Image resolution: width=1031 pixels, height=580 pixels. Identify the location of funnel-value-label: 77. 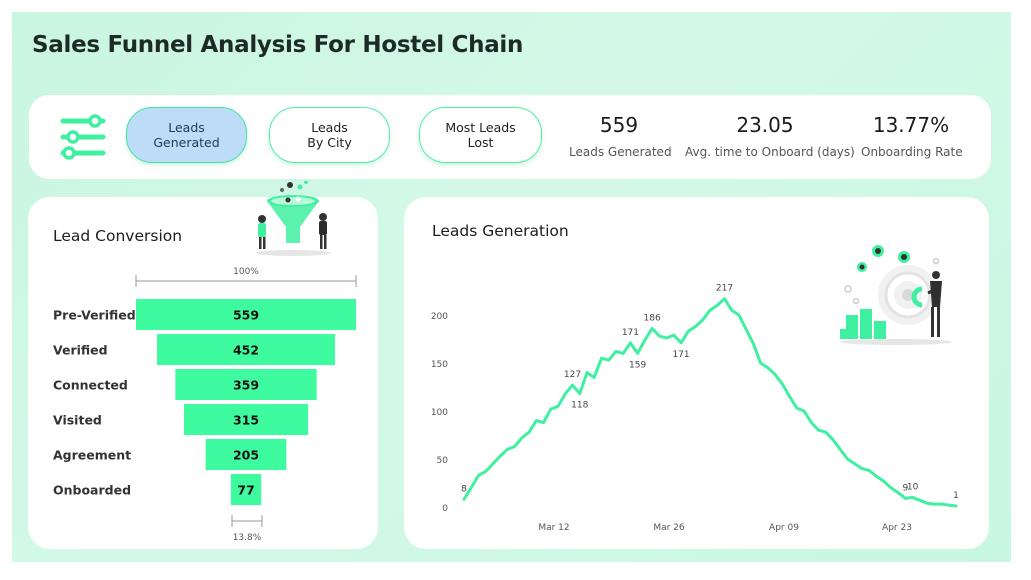
(245, 490).